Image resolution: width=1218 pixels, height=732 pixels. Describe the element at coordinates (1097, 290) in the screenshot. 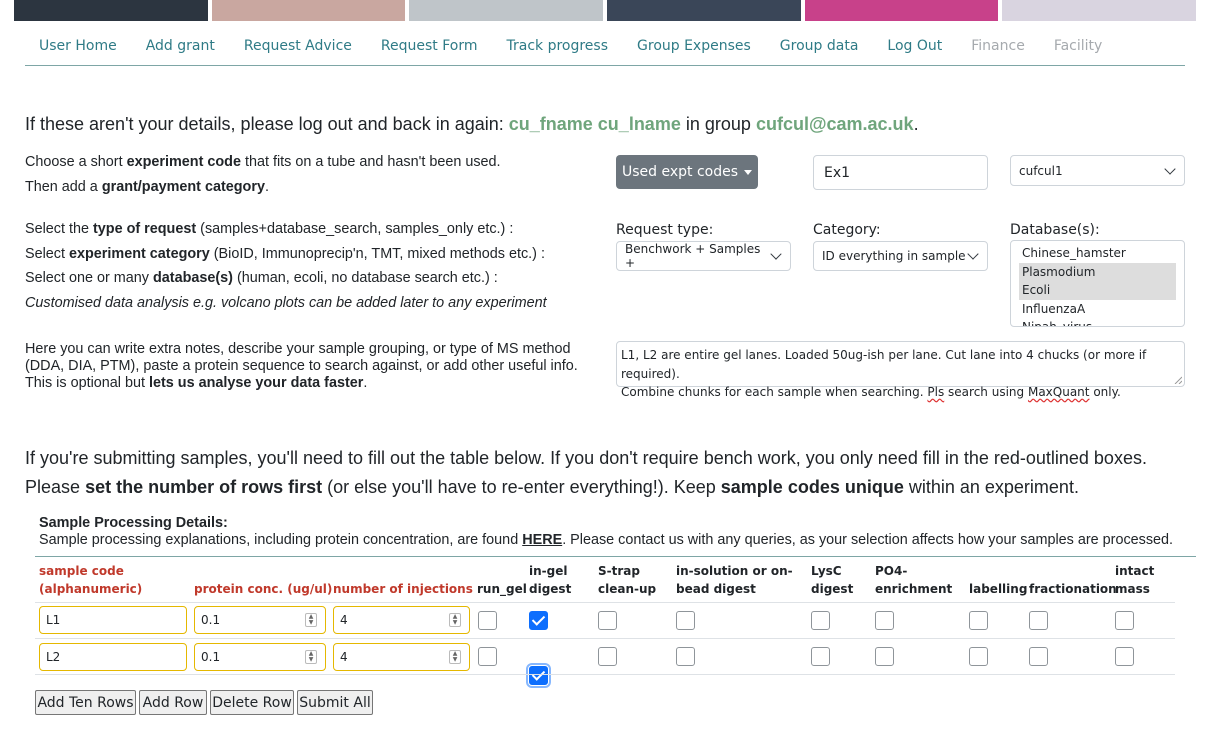

I see `database-option: Ecoli` at that location.